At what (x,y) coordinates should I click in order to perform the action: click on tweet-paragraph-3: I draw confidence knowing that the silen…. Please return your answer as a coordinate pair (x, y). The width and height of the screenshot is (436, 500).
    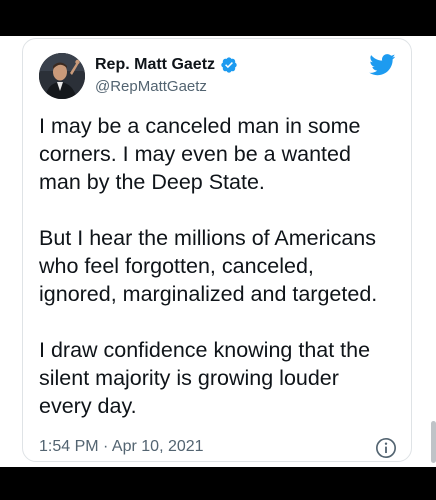
    Looking at the image, I should click on (205, 378).